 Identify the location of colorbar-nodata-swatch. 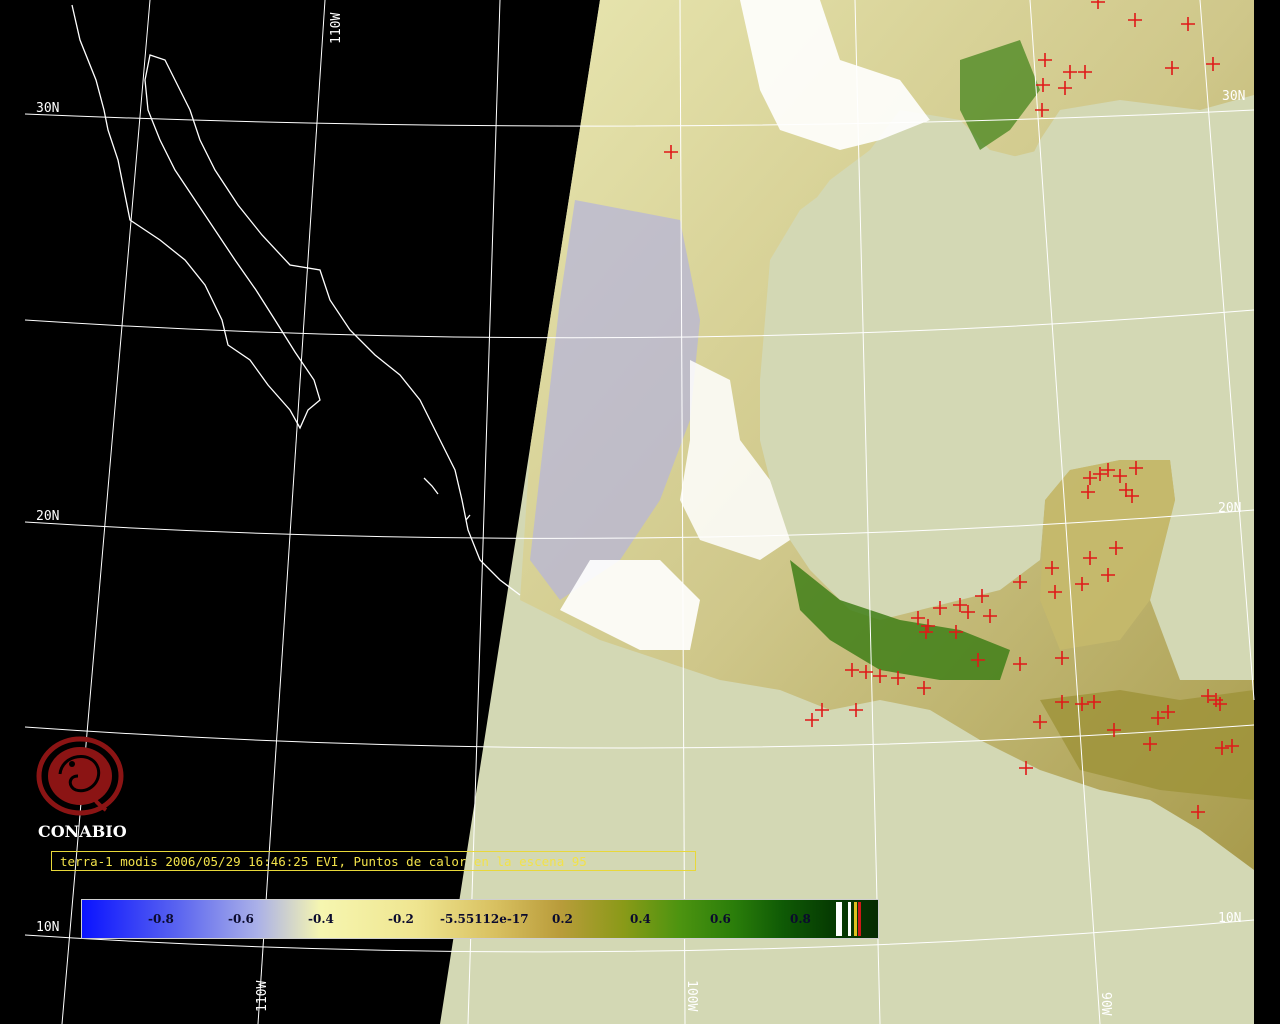
(839, 919).